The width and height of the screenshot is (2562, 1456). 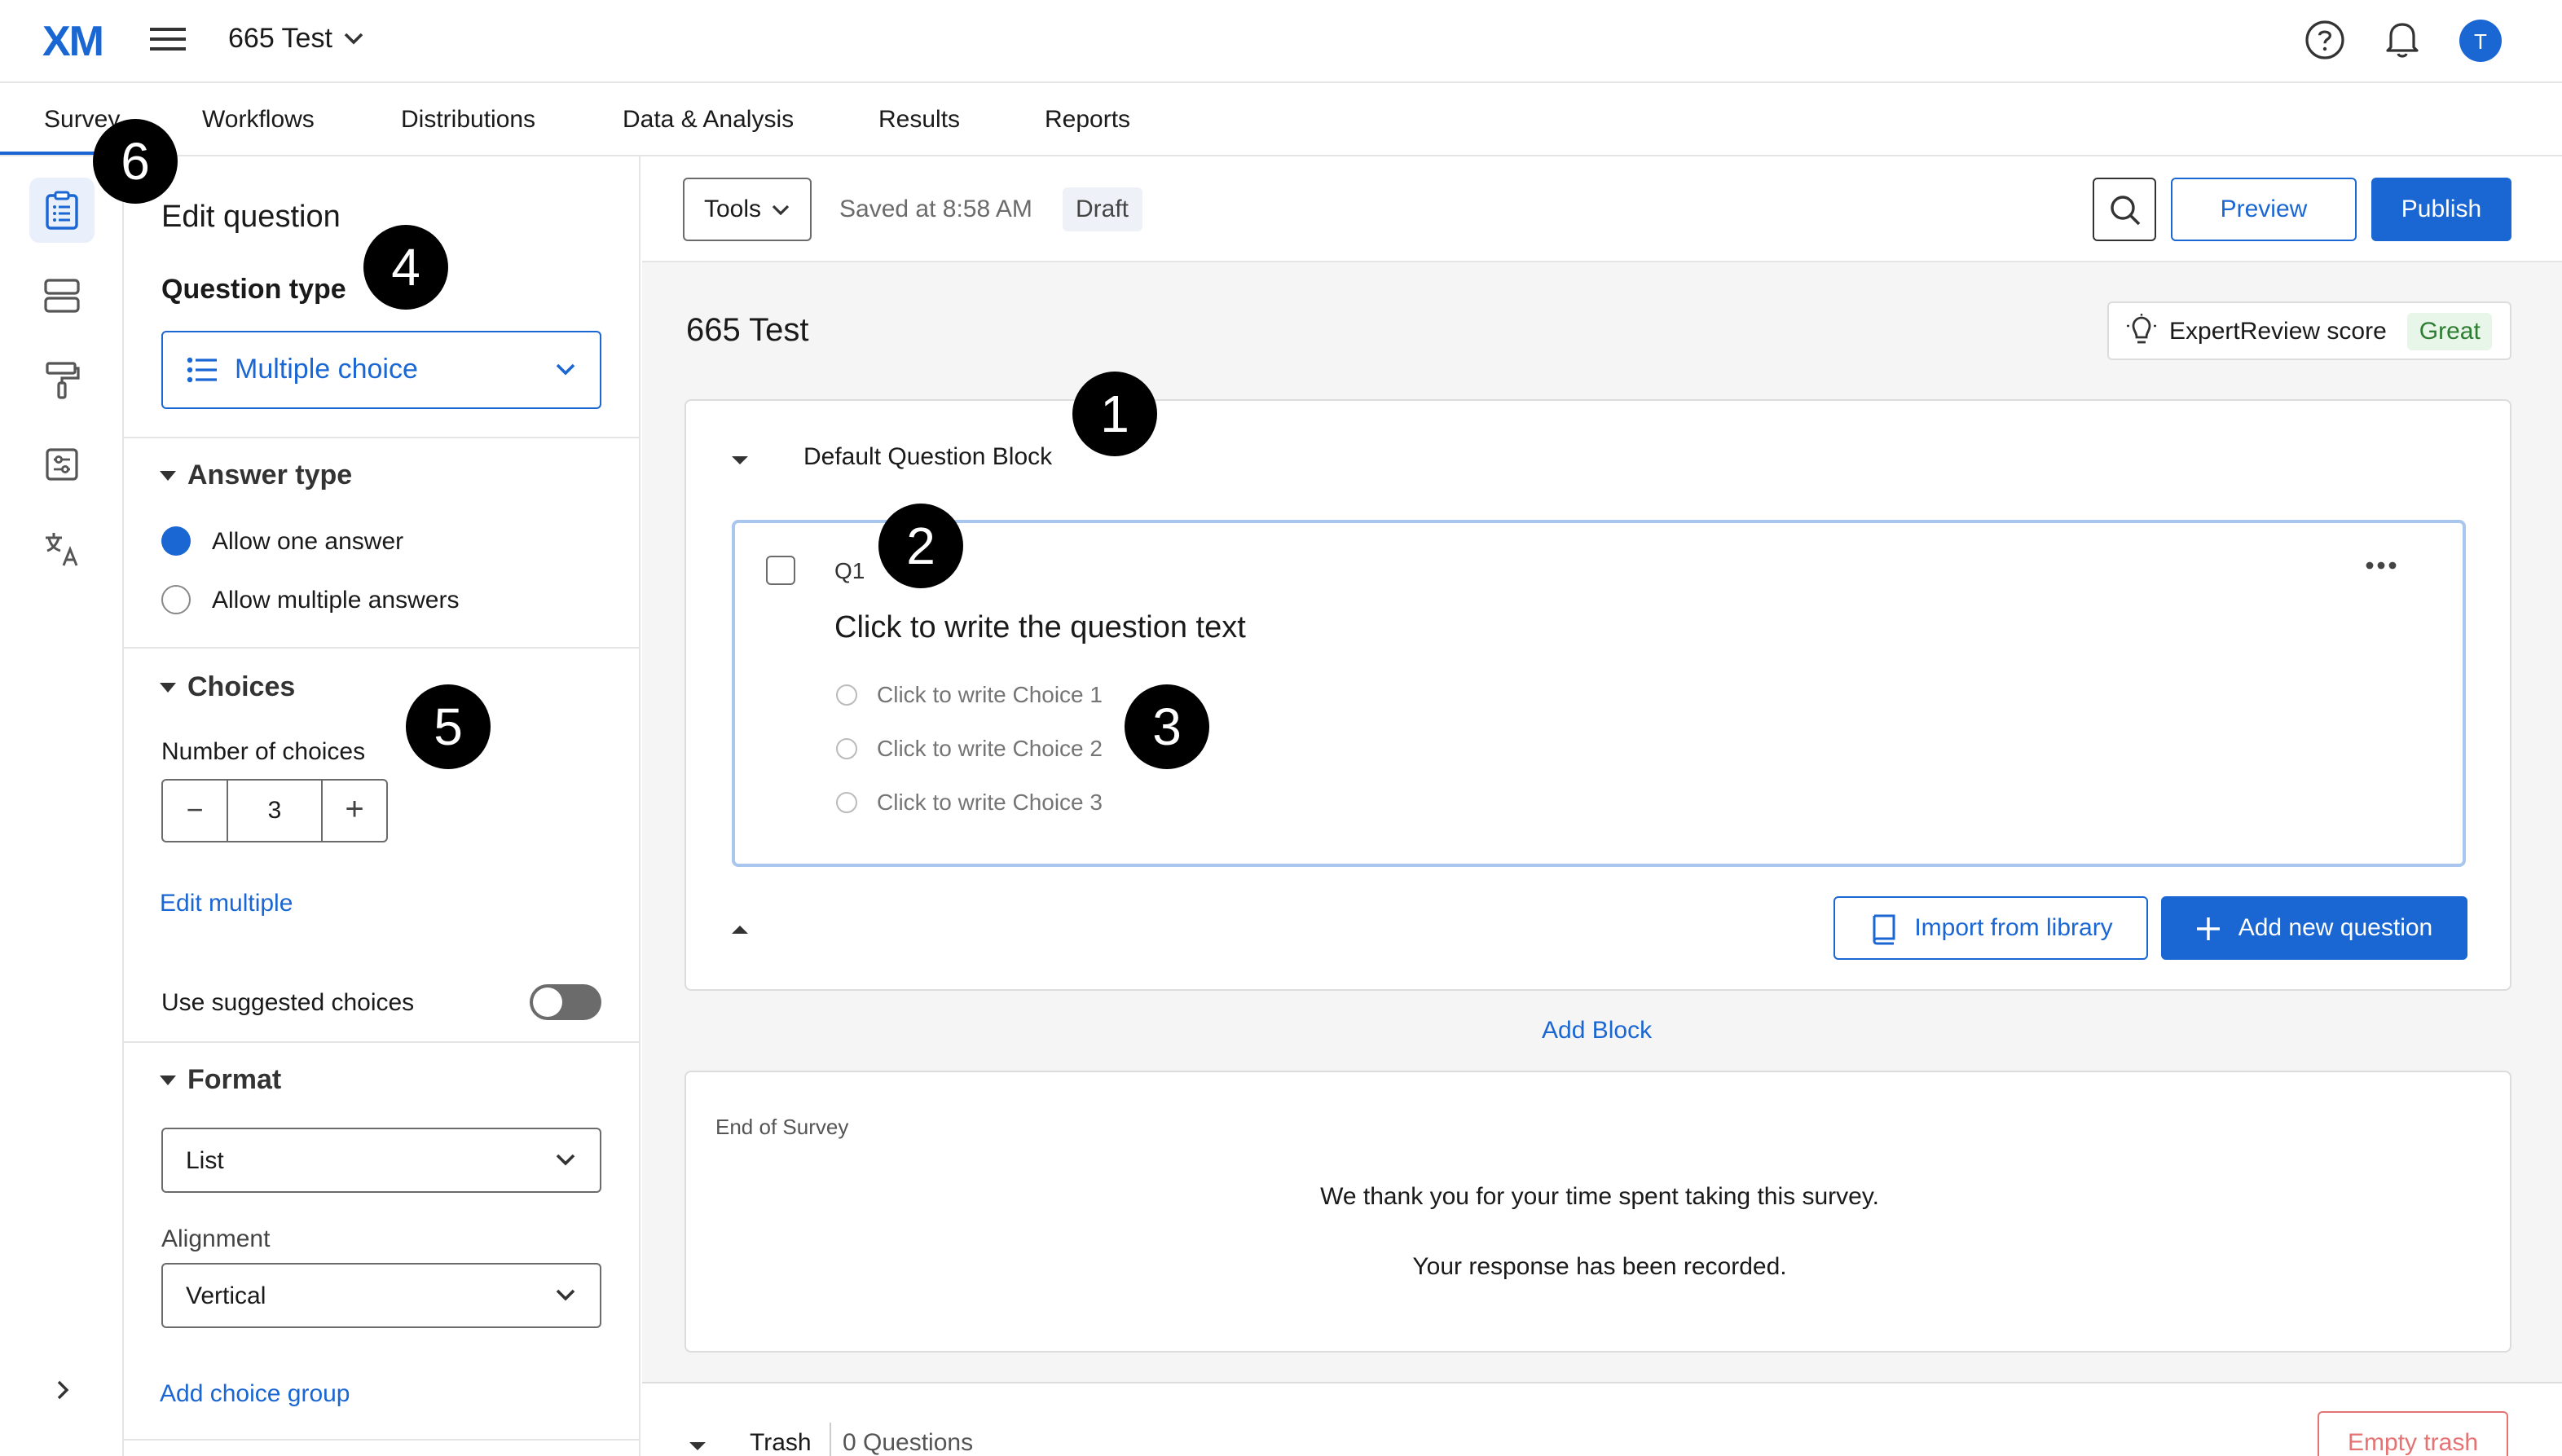 I want to click on plus-icon, so click(x=2209, y=928).